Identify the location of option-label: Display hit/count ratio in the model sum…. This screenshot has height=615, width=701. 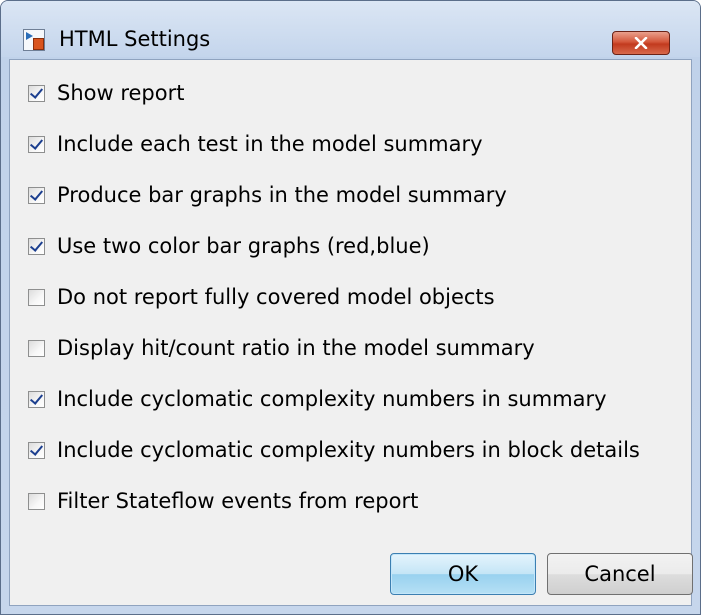
(296, 348).